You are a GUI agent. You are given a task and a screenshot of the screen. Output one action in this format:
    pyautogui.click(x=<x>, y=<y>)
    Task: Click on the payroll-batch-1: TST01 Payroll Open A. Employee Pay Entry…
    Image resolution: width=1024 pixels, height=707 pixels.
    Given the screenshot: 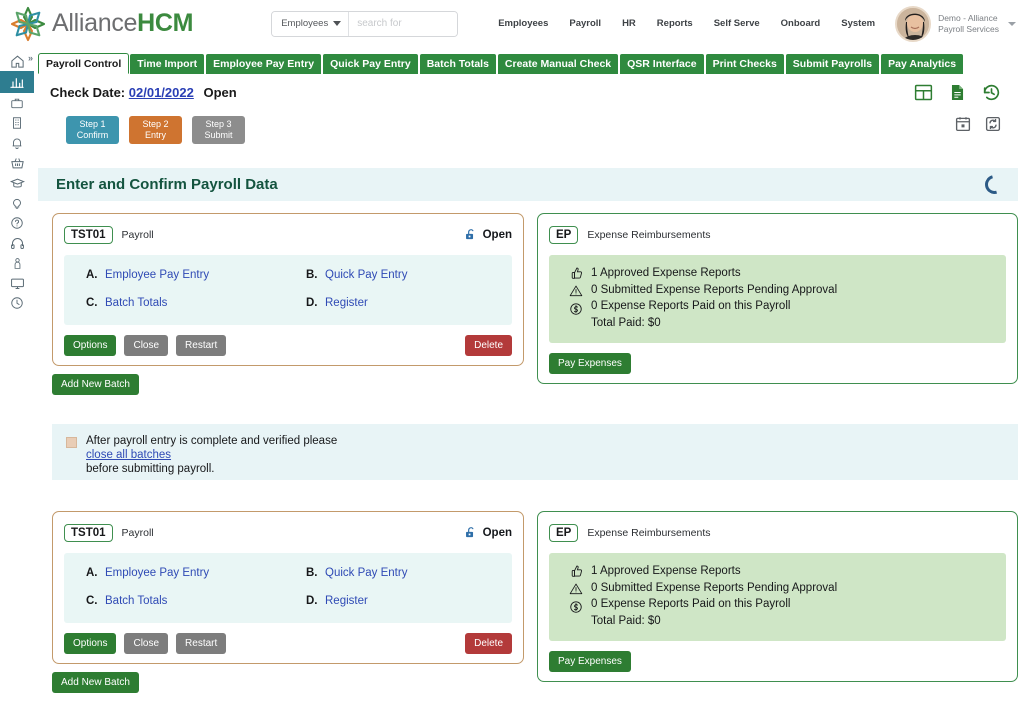 What is the action you would take?
    pyautogui.click(x=288, y=304)
    